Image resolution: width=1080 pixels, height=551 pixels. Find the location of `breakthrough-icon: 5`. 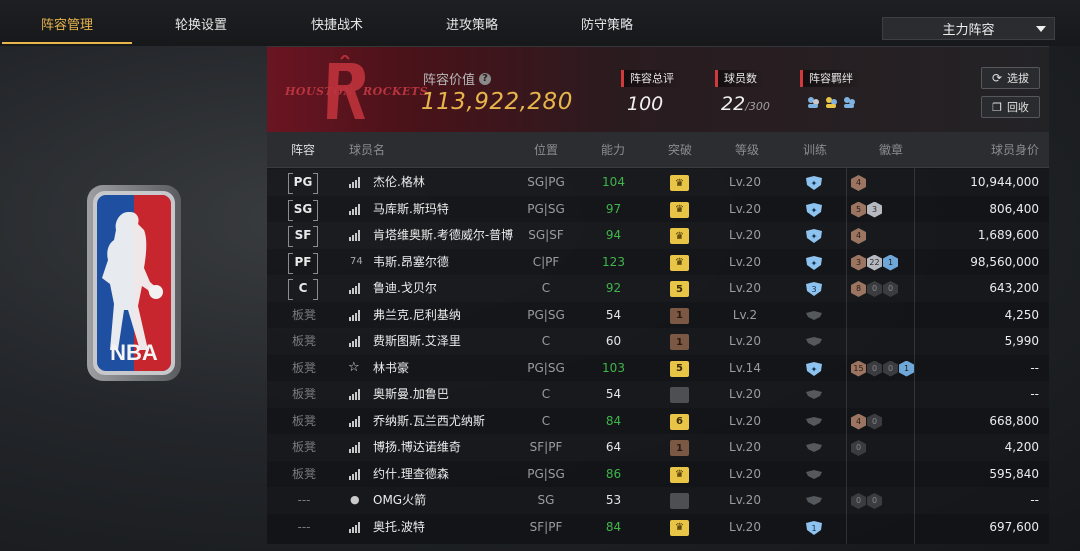

breakthrough-icon: 5 is located at coordinates (679, 289).